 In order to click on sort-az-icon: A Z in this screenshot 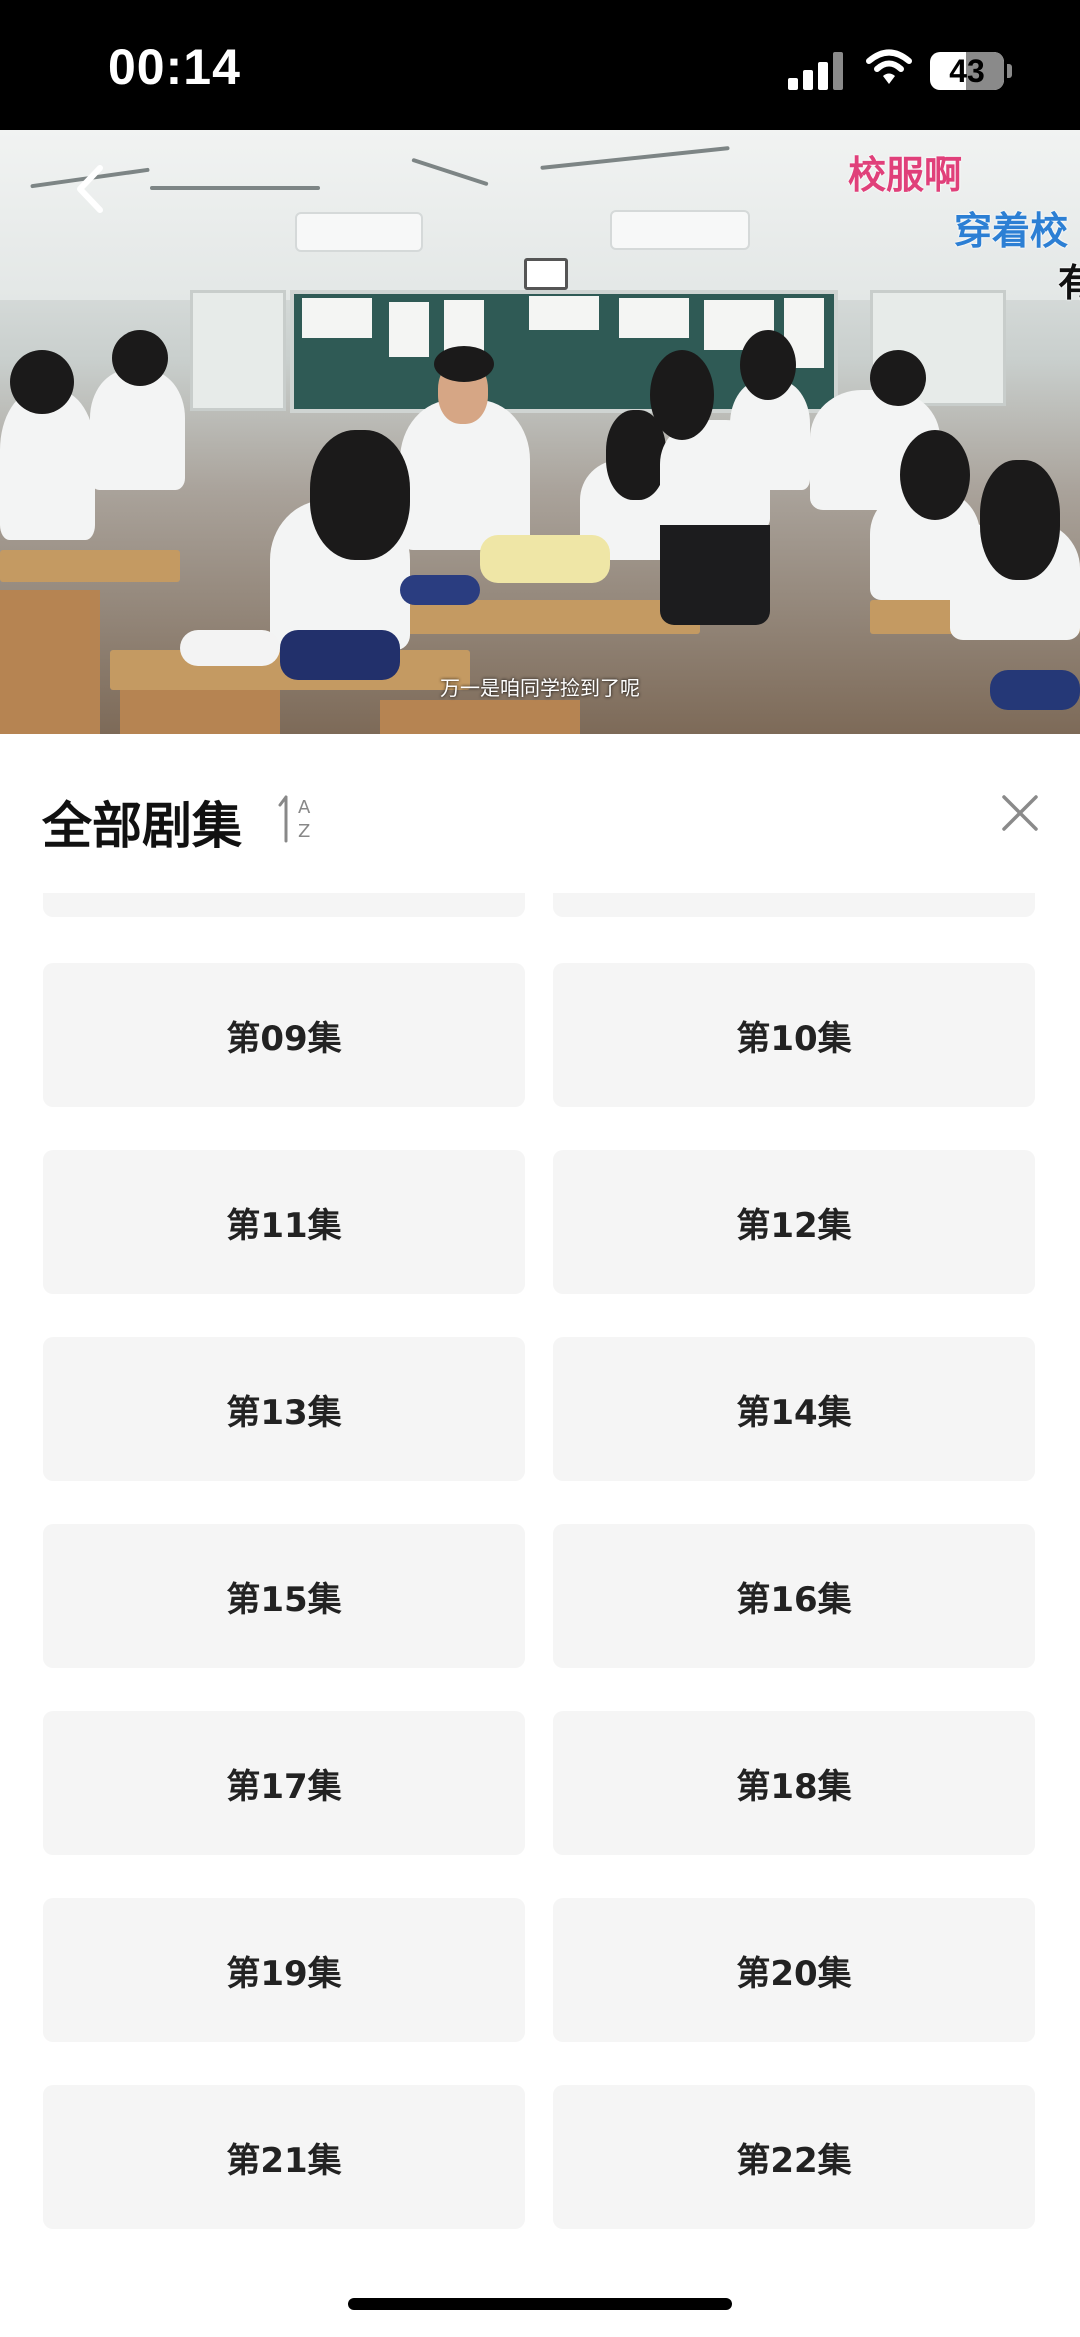, I will do `click(299, 818)`.